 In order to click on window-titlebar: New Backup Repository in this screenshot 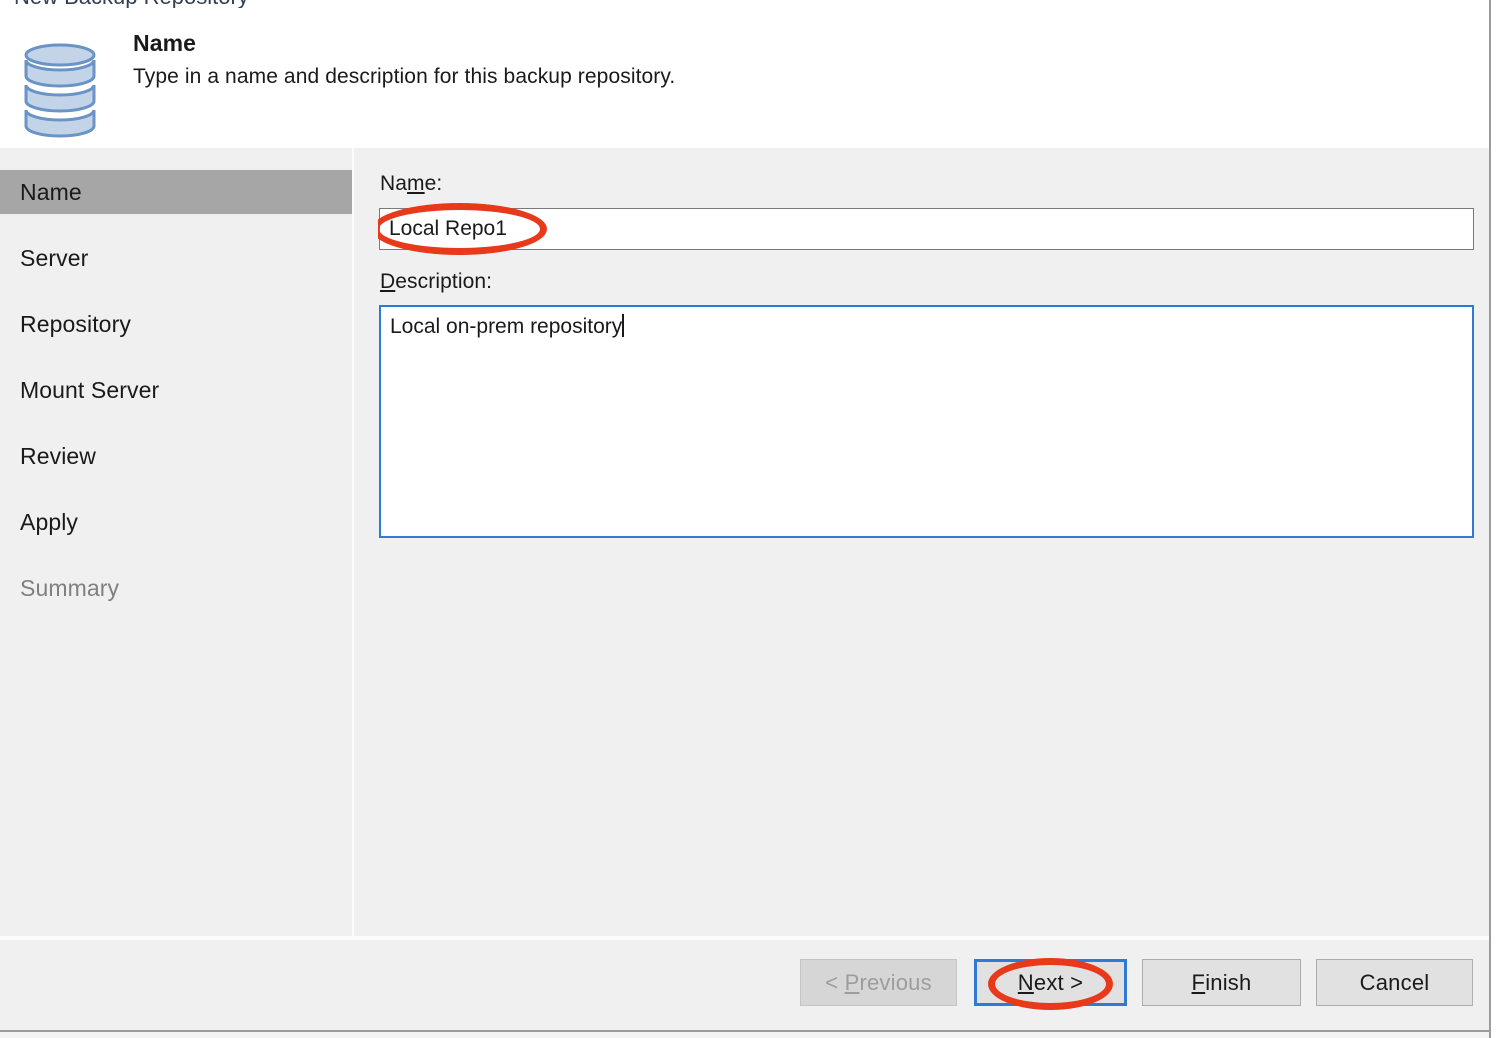, I will do `click(744, 4)`.